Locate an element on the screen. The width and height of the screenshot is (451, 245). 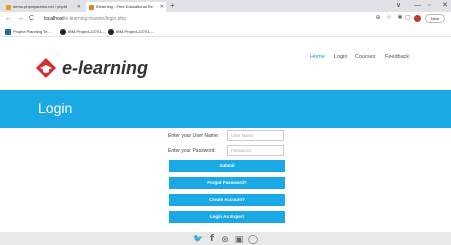
new-button: New is located at coordinates (435, 18).